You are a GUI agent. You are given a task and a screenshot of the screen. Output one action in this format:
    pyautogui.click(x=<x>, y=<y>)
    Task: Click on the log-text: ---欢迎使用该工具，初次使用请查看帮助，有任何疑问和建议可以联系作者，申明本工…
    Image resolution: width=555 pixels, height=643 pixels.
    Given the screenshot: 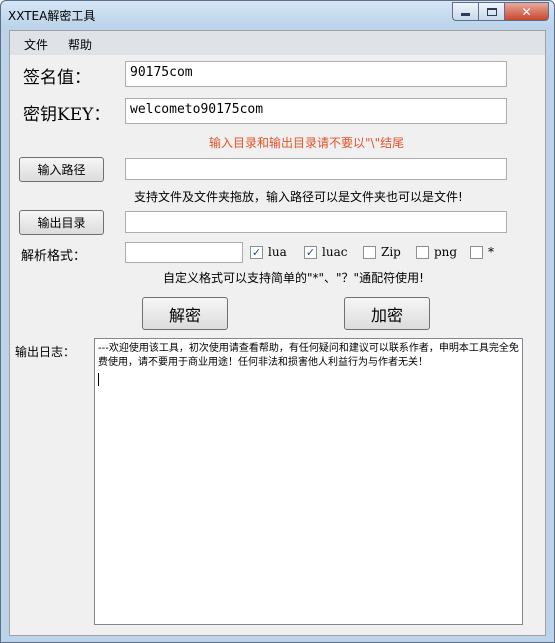 What is the action you would take?
    pyautogui.click(x=308, y=355)
    